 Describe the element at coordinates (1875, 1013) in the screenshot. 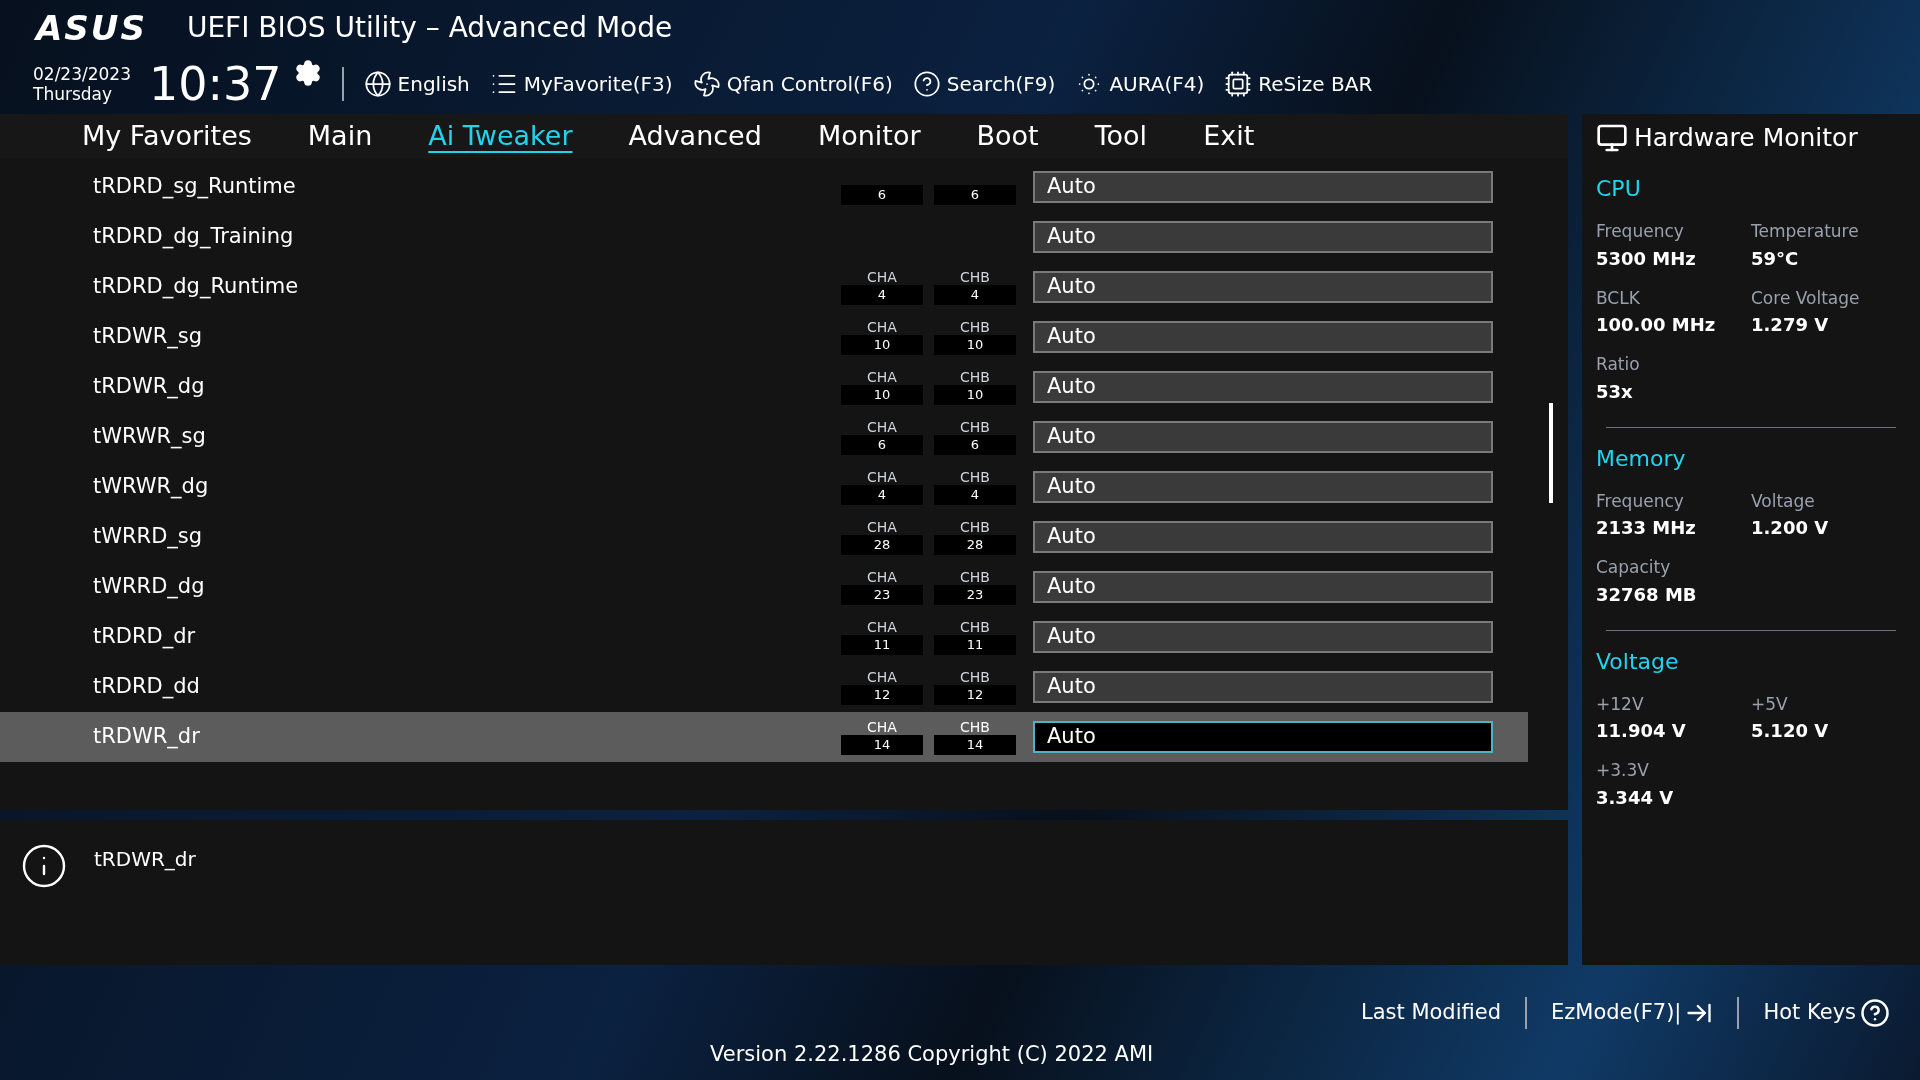

I see `help-icon` at that location.